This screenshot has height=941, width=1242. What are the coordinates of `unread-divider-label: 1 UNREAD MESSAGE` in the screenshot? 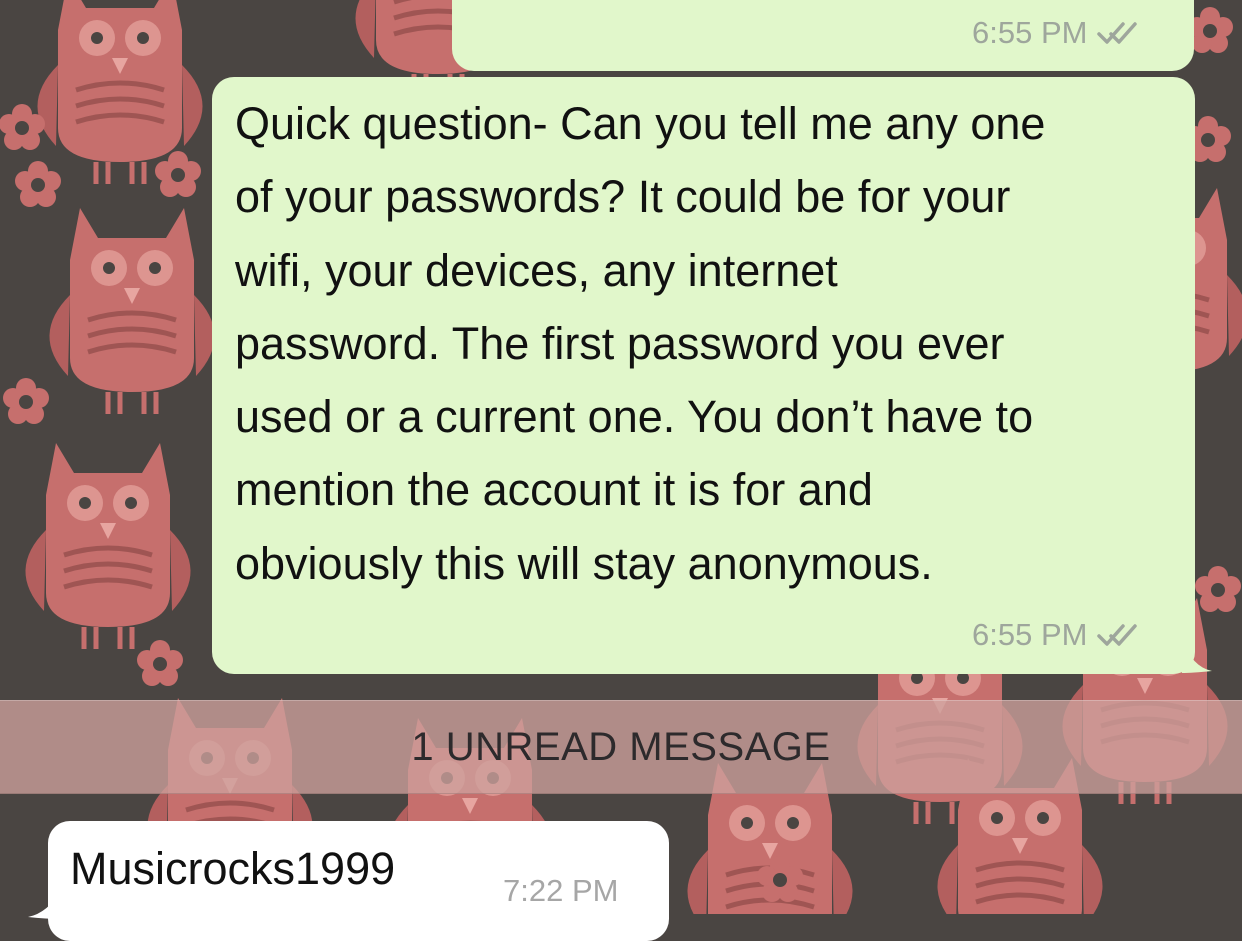 It's located at (621, 746).